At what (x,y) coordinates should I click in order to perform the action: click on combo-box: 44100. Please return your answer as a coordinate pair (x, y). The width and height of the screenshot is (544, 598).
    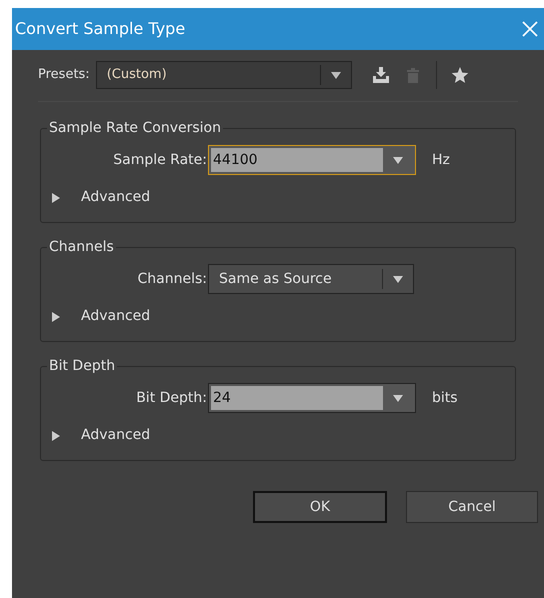
    Looking at the image, I should click on (312, 160).